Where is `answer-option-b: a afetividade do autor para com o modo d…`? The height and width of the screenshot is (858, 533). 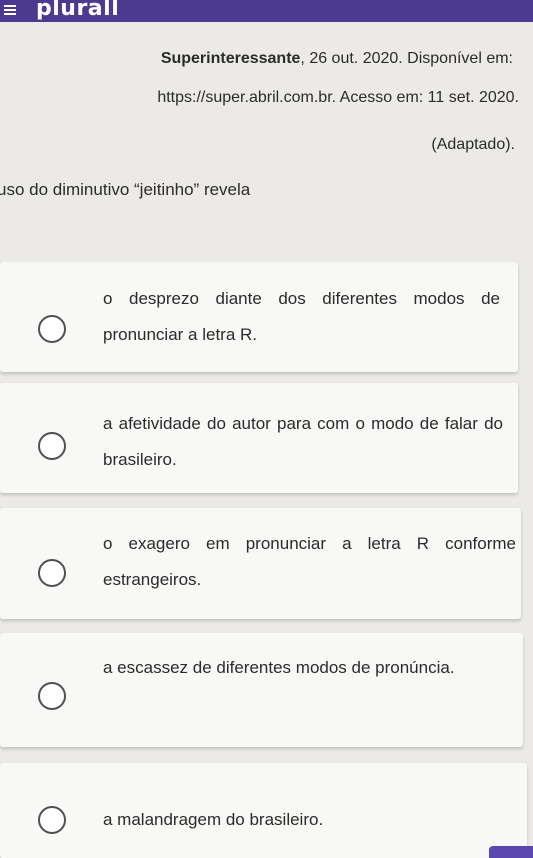 answer-option-b: a afetividade do autor para com o modo d… is located at coordinates (259, 438).